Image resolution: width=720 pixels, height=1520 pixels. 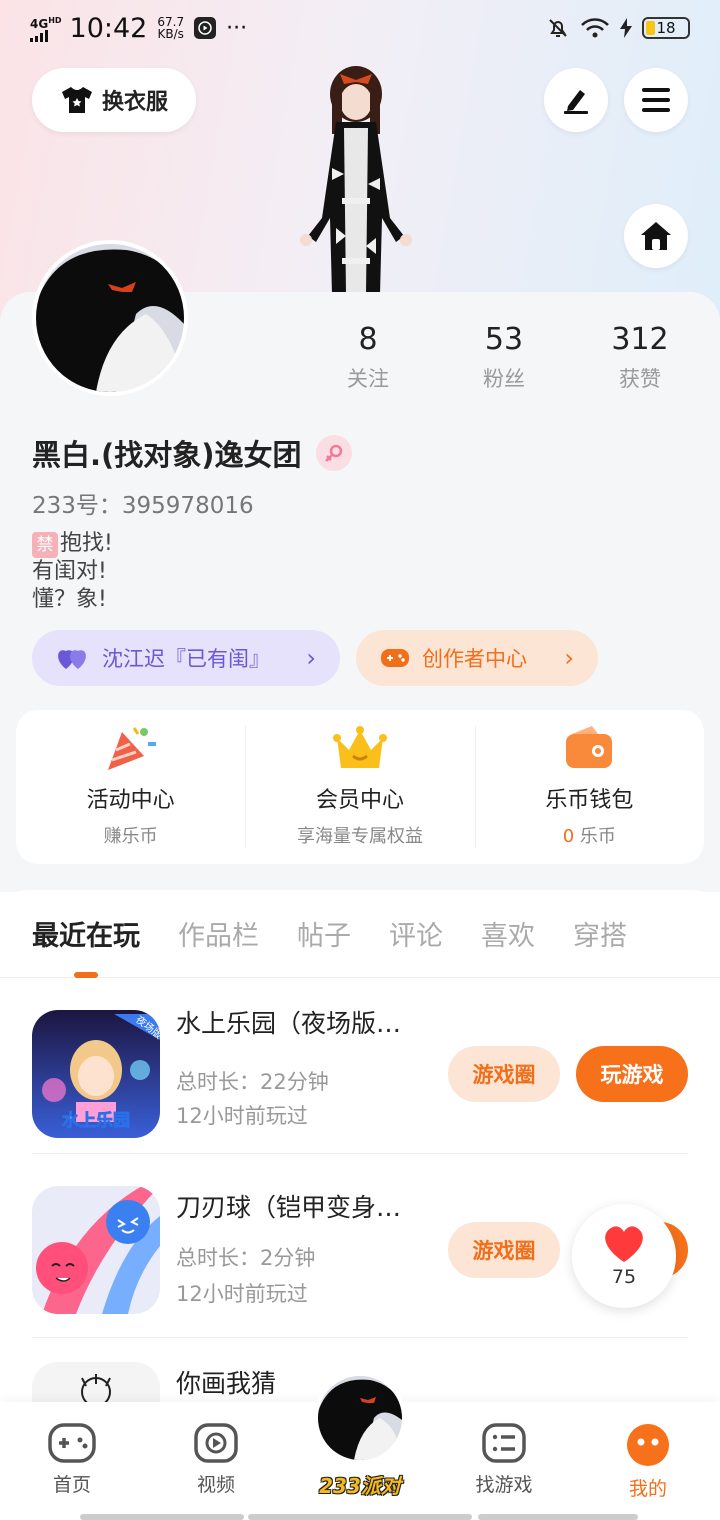 I want to click on tshirt-icon, so click(x=76, y=100).